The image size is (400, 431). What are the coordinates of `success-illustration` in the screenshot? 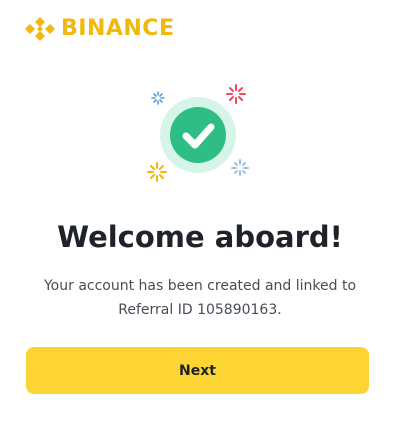 It's located at (200, 135).